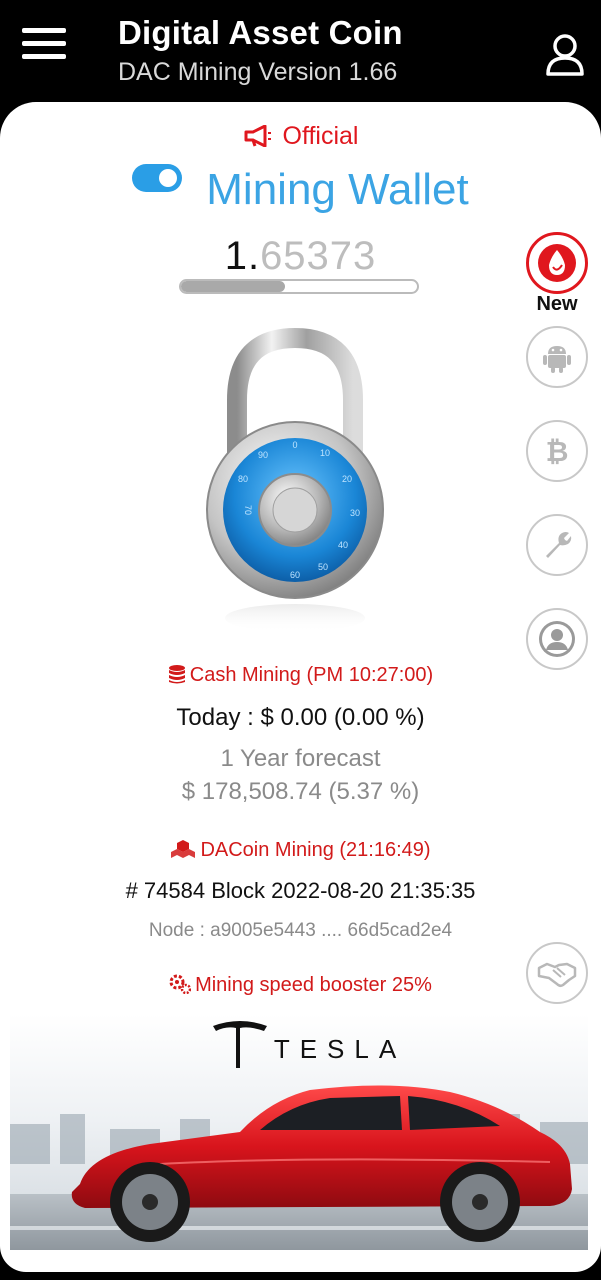 This screenshot has height=1280, width=601. I want to click on dacoin-mining-header: DACoin Mining (21:16:49), so click(300, 850).